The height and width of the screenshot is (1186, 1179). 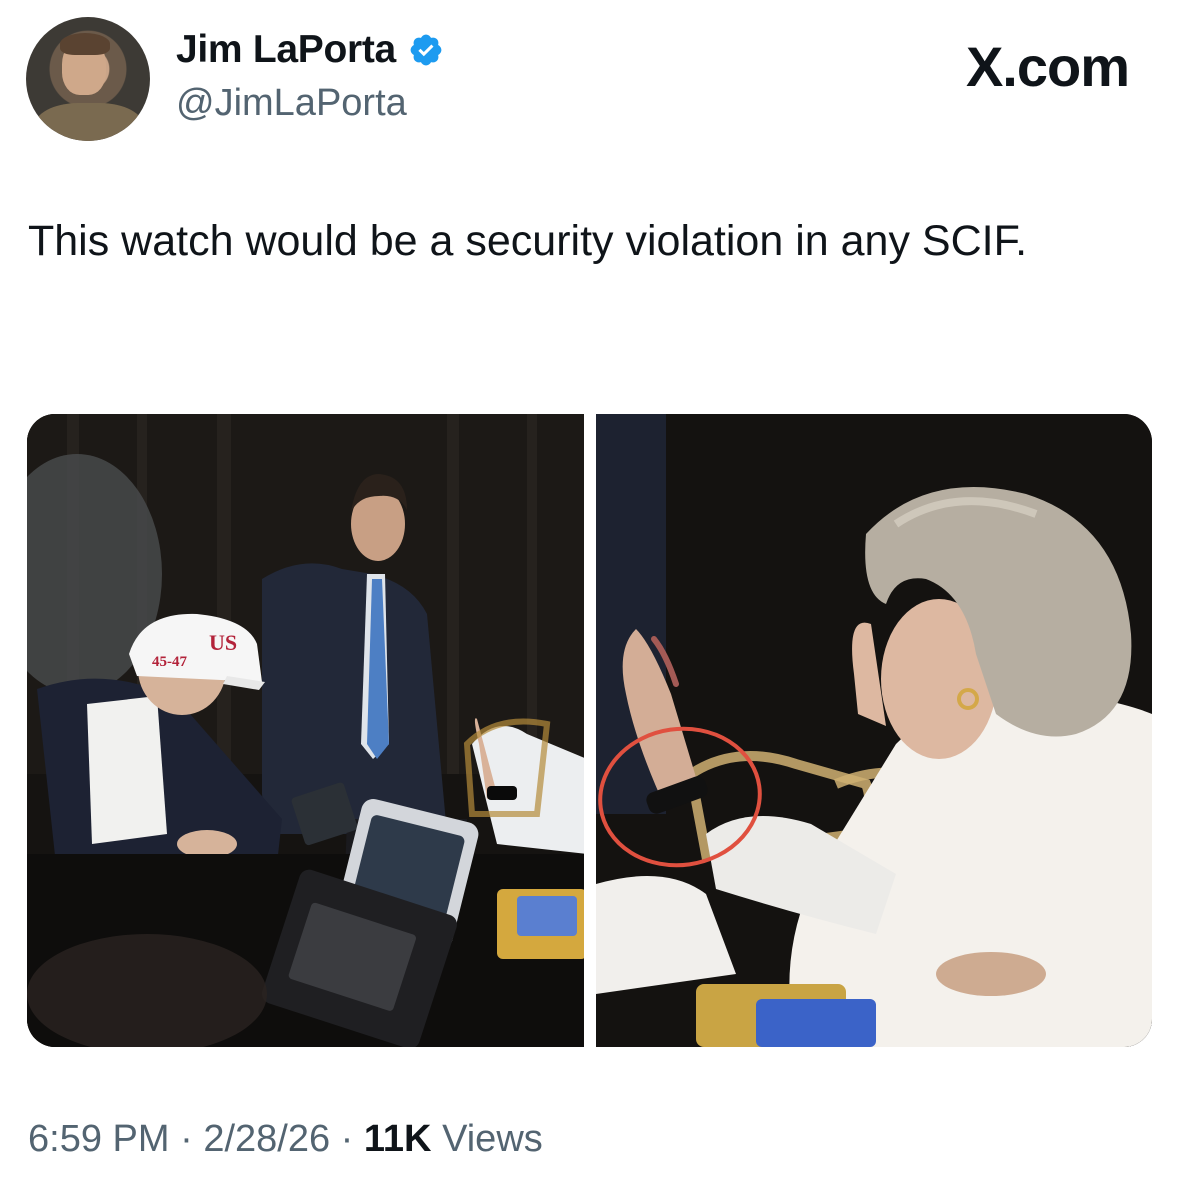 I want to click on verified-badge-icon, so click(x=426, y=50).